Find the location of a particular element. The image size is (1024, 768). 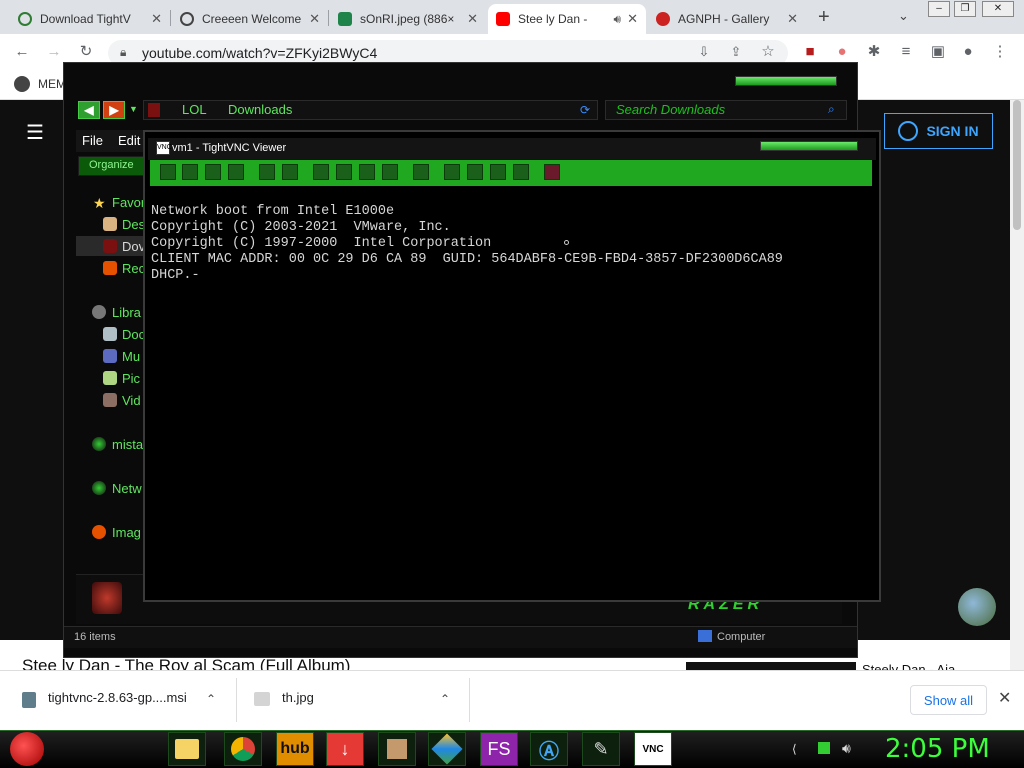

bookmark-star-icon: ☆ is located at coordinates (768, 52).